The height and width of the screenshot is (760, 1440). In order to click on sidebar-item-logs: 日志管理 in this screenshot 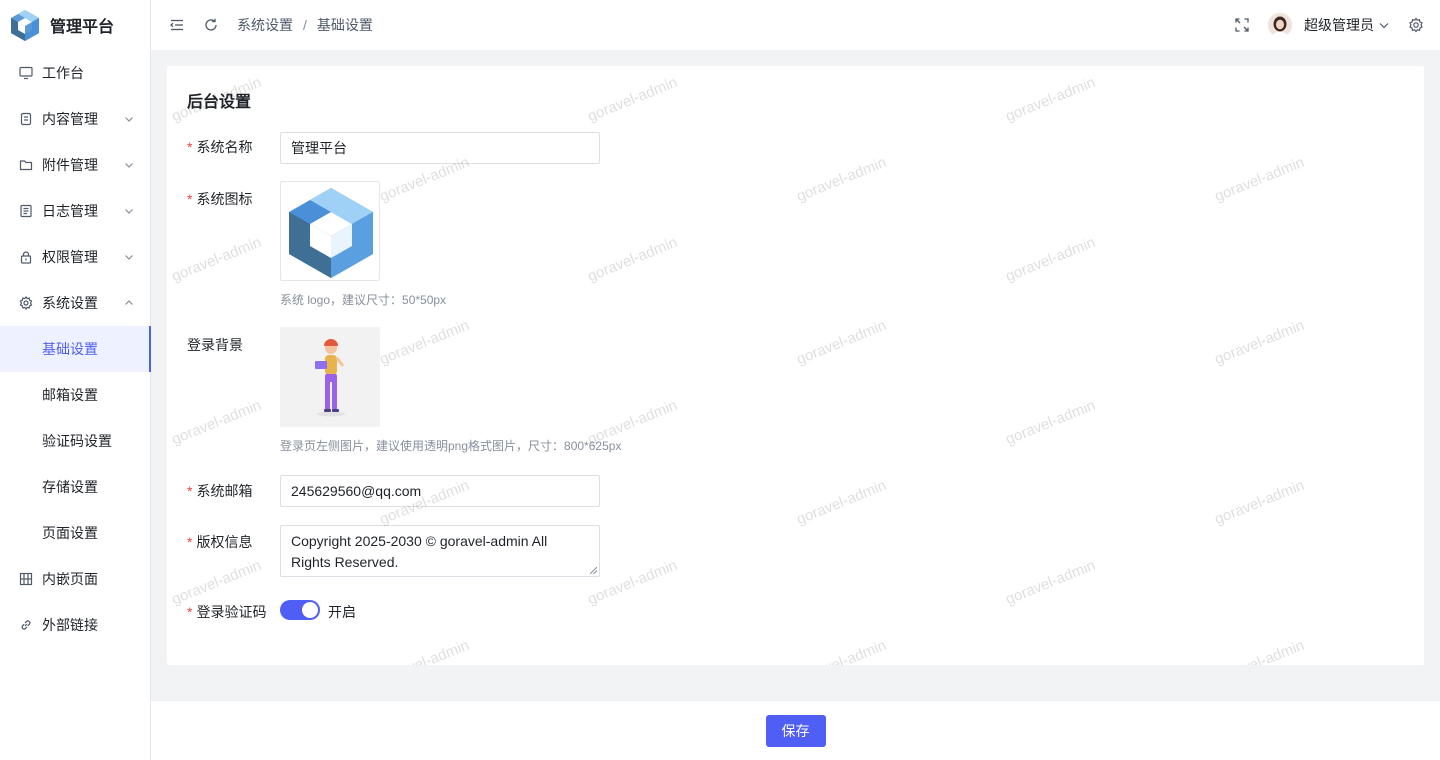, I will do `click(75, 211)`.